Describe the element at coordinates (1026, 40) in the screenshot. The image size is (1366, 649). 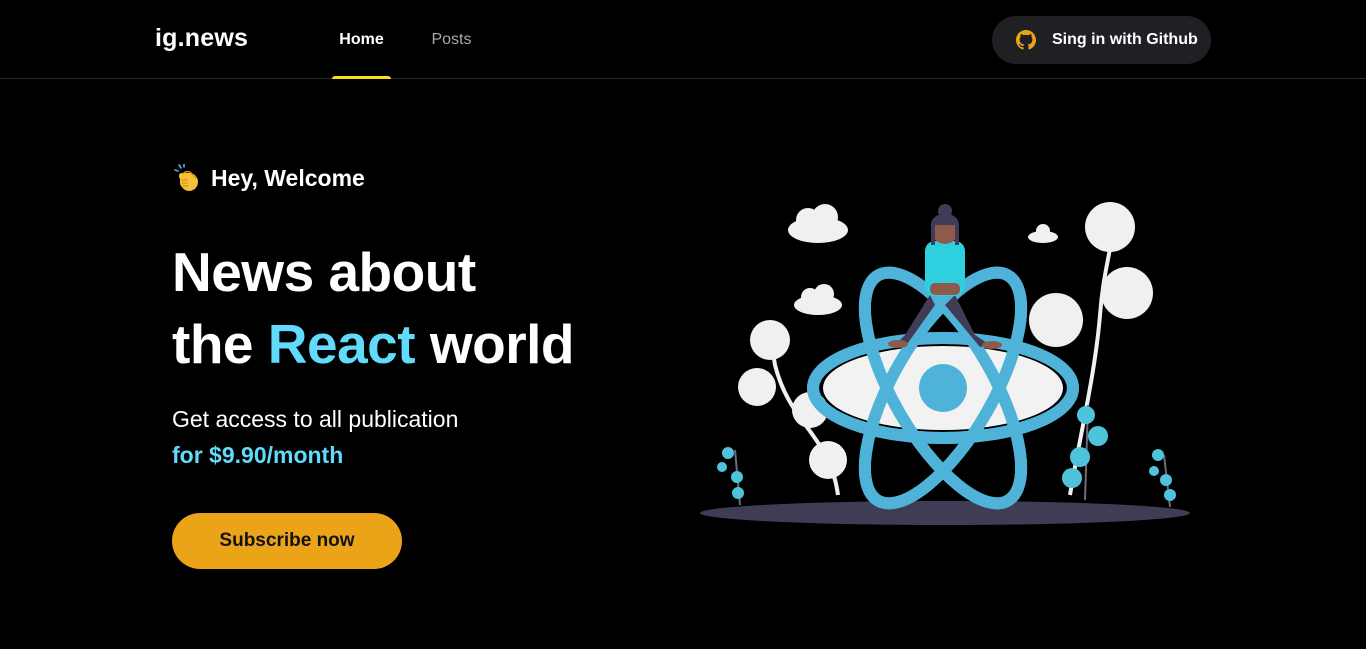
I see `github-icon` at that location.